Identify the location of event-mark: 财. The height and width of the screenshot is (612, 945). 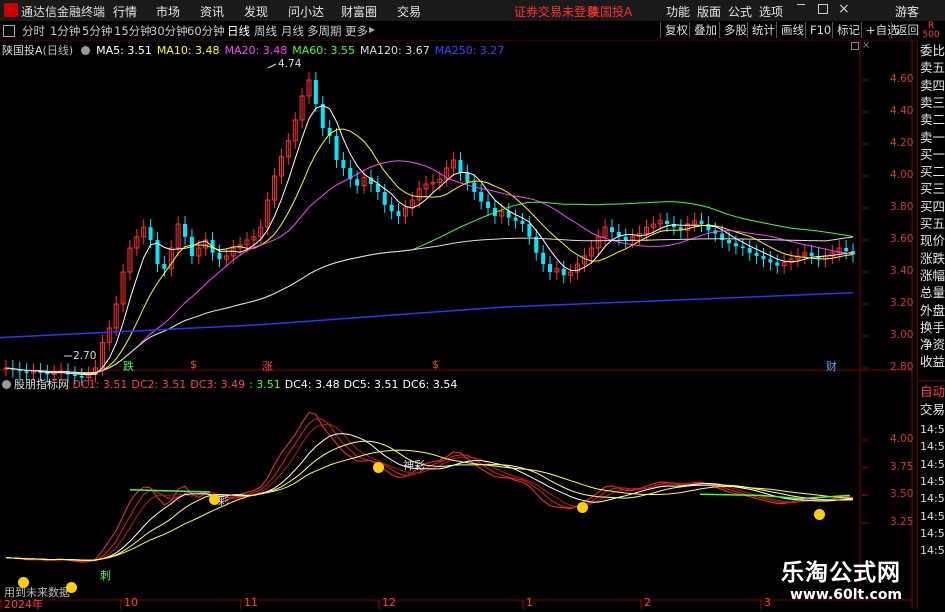
(831, 366).